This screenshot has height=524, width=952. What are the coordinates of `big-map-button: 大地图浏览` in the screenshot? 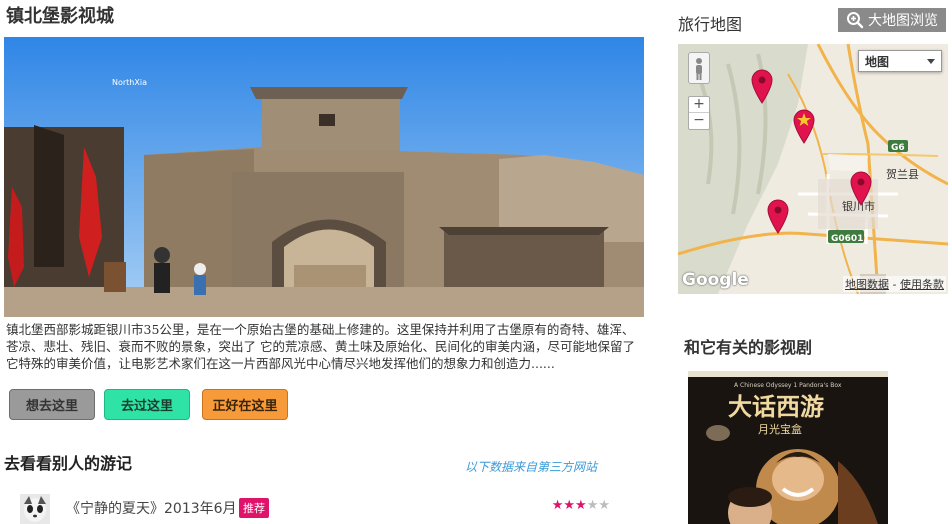 It's located at (892, 20).